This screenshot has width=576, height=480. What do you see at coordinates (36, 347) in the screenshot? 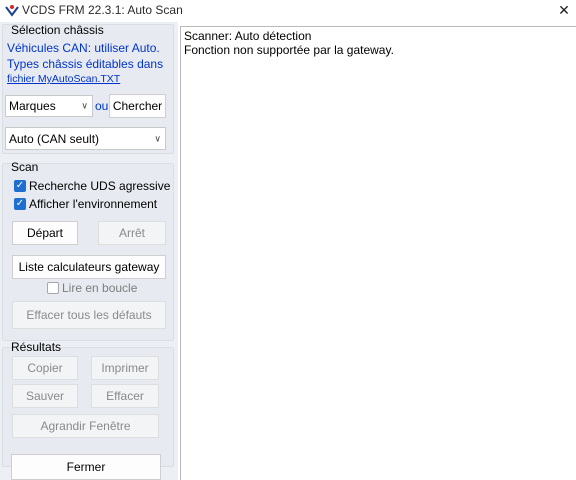
I see `results-group-title: Résultats` at bounding box center [36, 347].